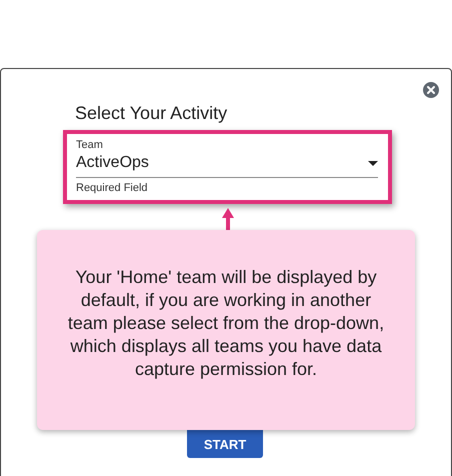  What do you see at coordinates (431, 90) in the screenshot?
I see `close-icon` at bounding box center [431, 90].